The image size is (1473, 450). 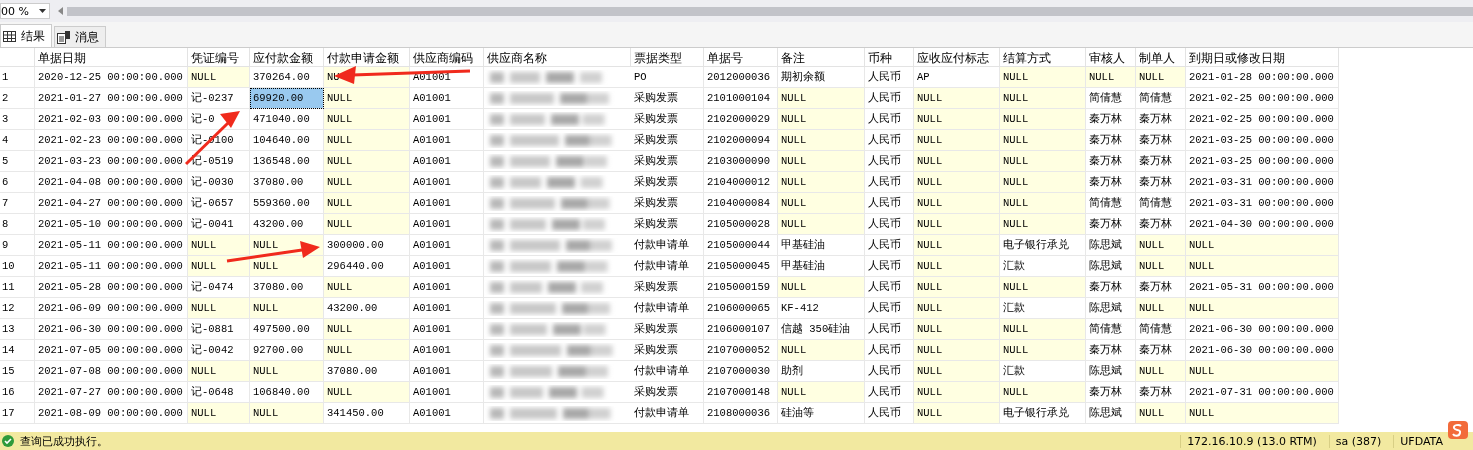 I want to click on column-header: 单据日期, so click(x=111, y=57).